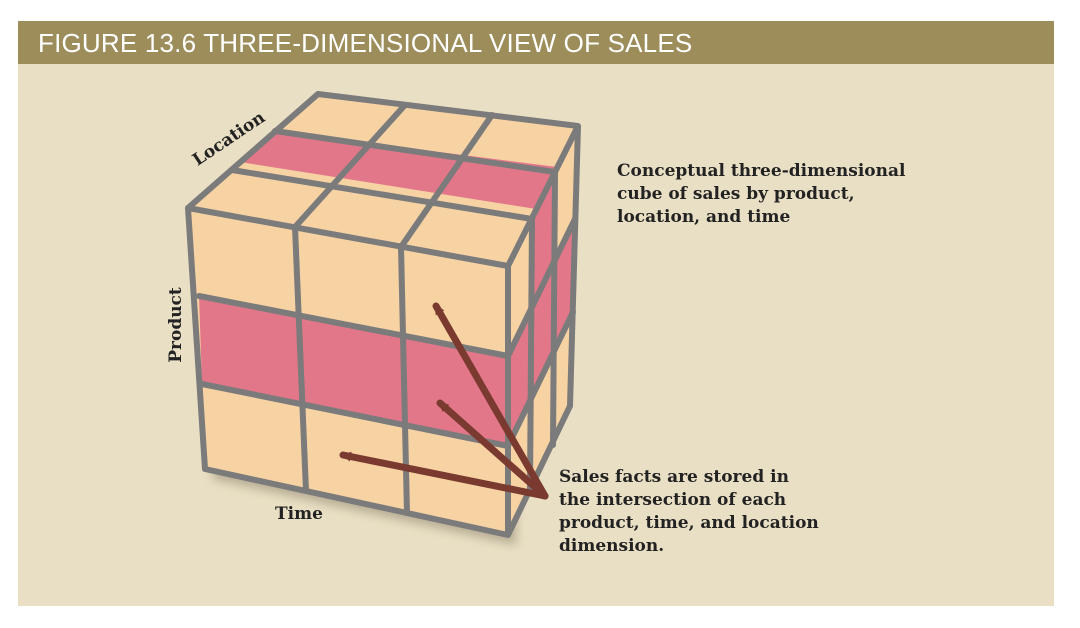  I want to click on cube-description-line: cube of sales by product,, so click(736, 194).